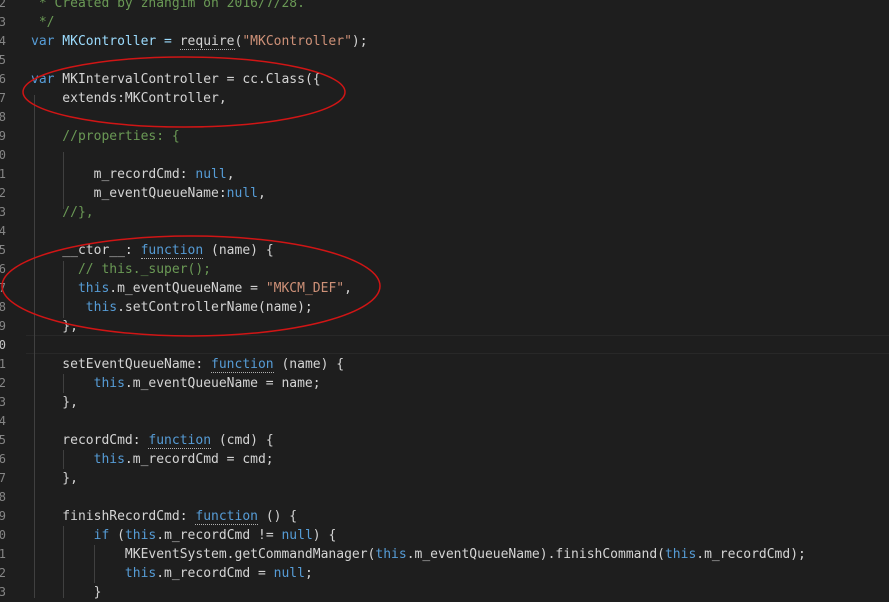 This screenshot has width=889, height=602. Describe the element at coordinates (148, 193) in the screenshot. I see `code-line: m_eventQueueName:null,` at that location.